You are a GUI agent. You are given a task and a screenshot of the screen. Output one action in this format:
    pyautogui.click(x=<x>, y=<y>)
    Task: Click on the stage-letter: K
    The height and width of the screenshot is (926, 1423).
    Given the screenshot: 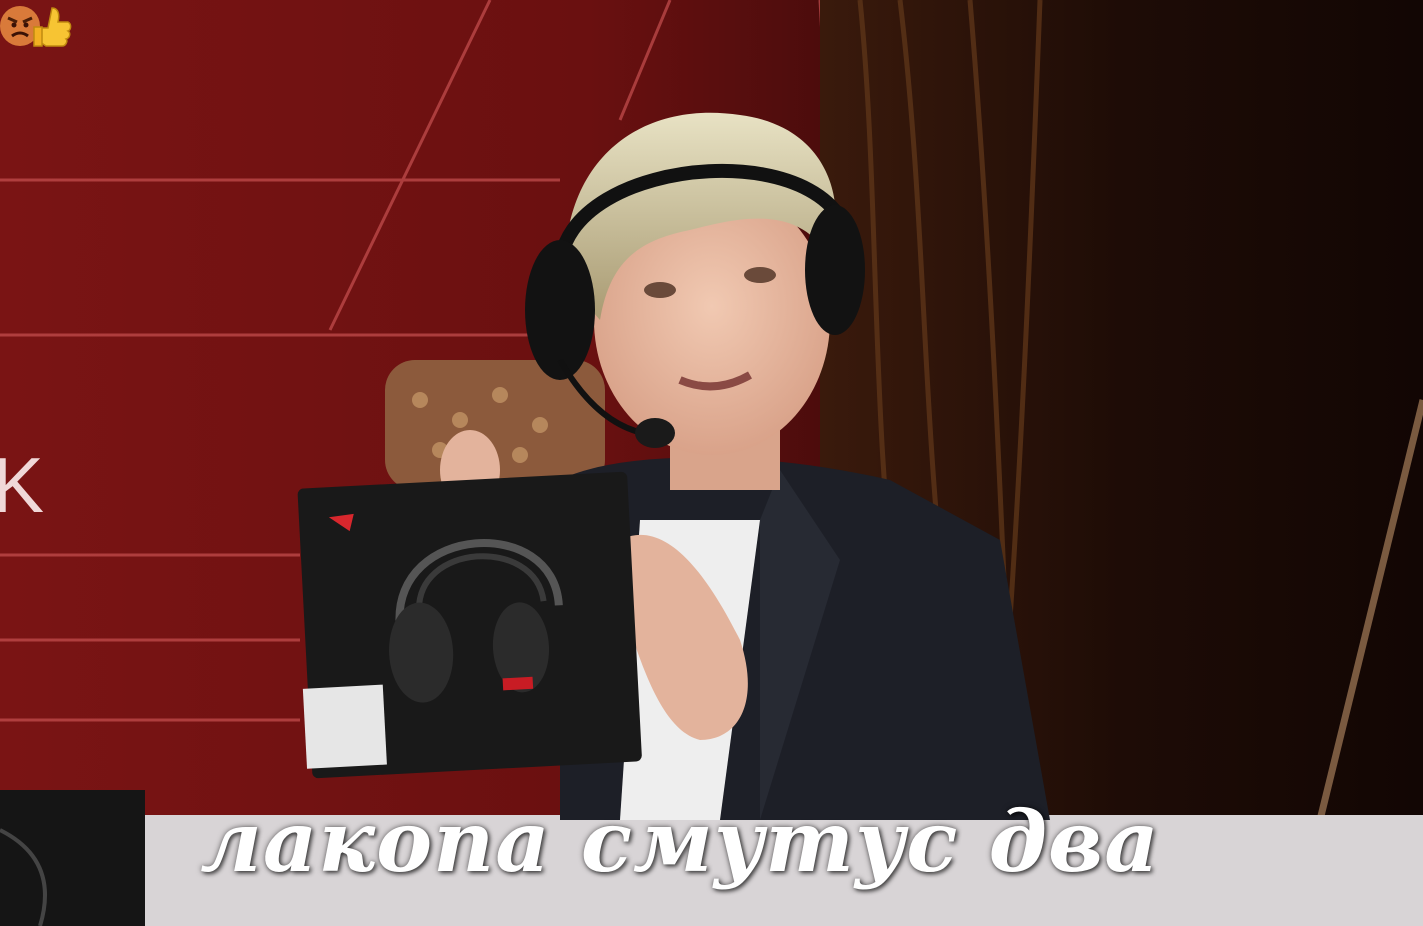 What is the action you would take?
    pyautogui.click(x=22, y=485)
    